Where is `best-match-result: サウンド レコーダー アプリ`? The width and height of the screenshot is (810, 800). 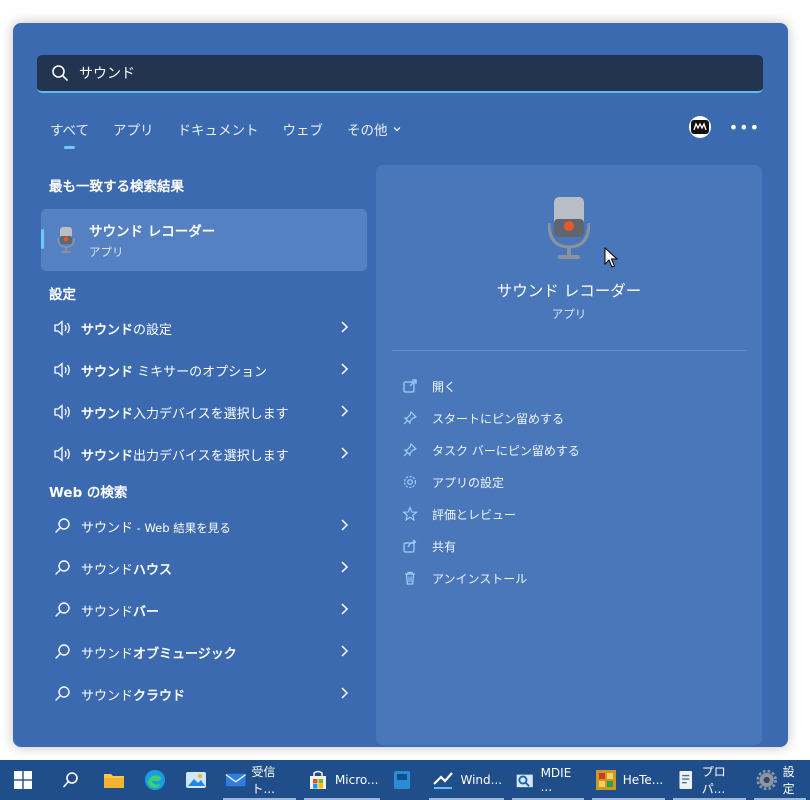 best-match-result: サウンド レコーダー アプリ is located at coordinates (204, 240).